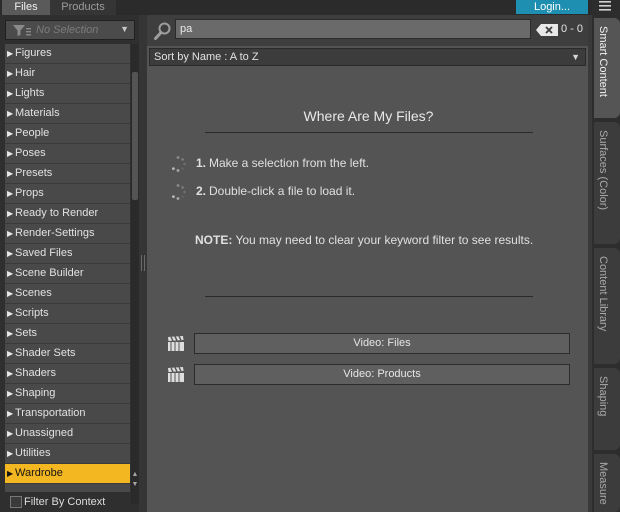 The height and width of the screenshot is (512, 620). Describe the element at coordinates (163, 32) in the screenshot. I see `search-icon` at that location.